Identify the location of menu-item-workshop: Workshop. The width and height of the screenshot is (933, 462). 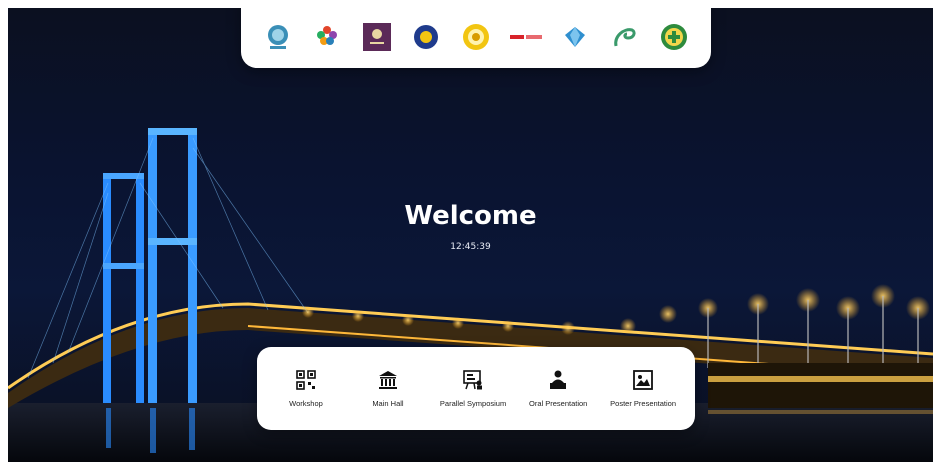
(306, 388).